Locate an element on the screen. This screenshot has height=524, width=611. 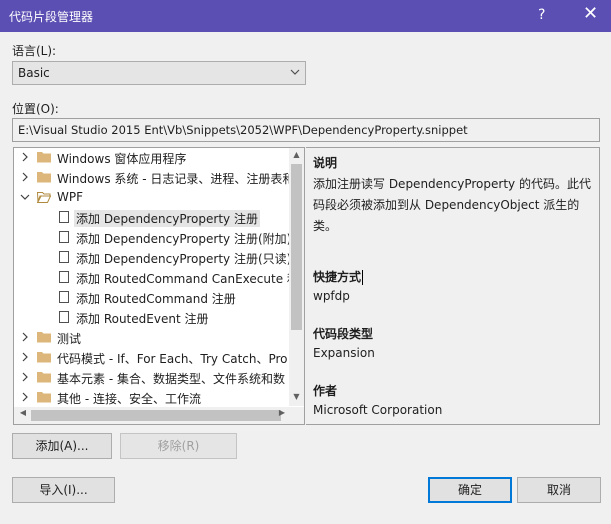
tree-item-label: Windows 系统 - 日志记录、进程、注册表和 is located at coordinates (176, 179).